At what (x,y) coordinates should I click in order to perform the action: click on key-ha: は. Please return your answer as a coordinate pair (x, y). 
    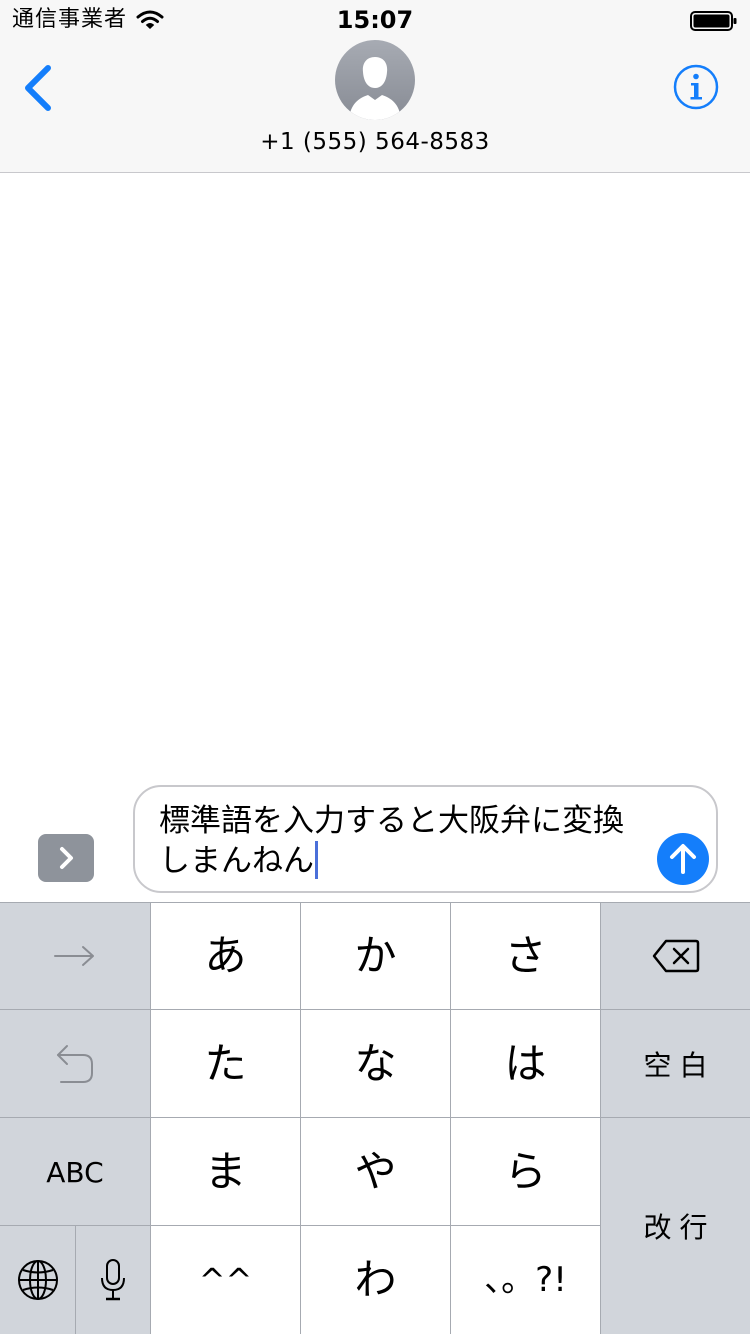
    Looking at the image, I should click on (525, 1064).